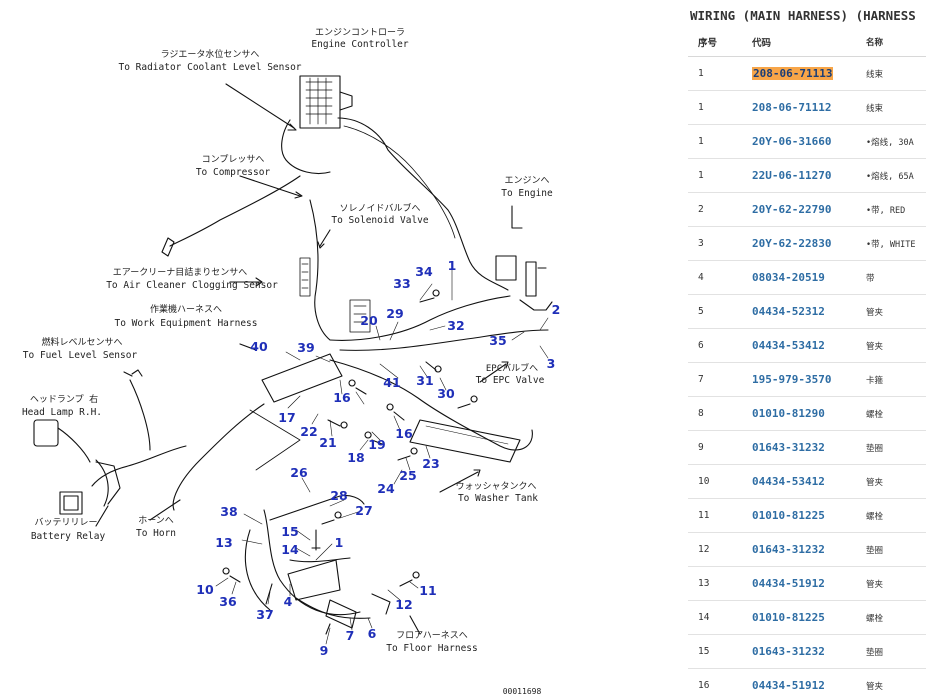  Describe the element at coordinates (895, 617) in the screenshot. I see `name-cell: 螺栓` at that location.